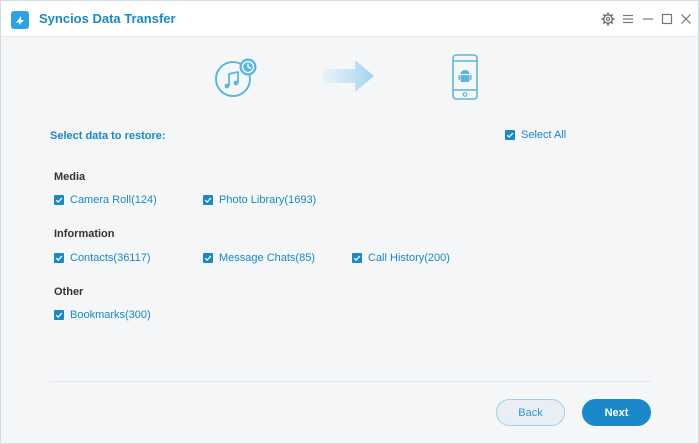 This screenshot has width=699, height=444. I want to click on message-chats-checkbox: Message Chats(85), so click(259, 258).